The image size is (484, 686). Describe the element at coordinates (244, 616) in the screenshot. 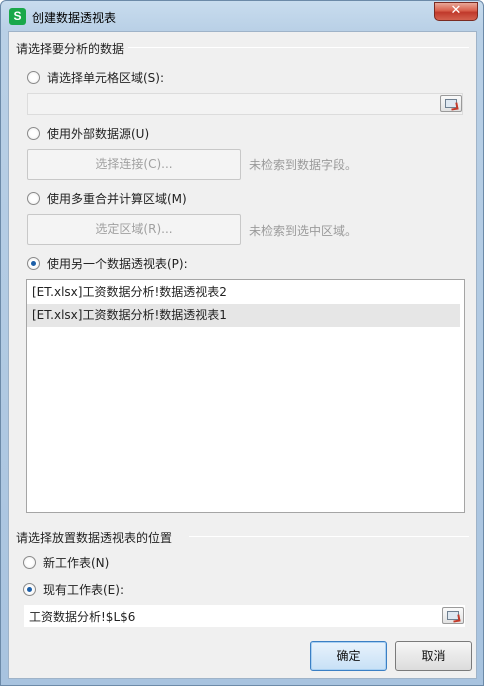

I see `location-input: 工资数据分析!$L$6` at that location.